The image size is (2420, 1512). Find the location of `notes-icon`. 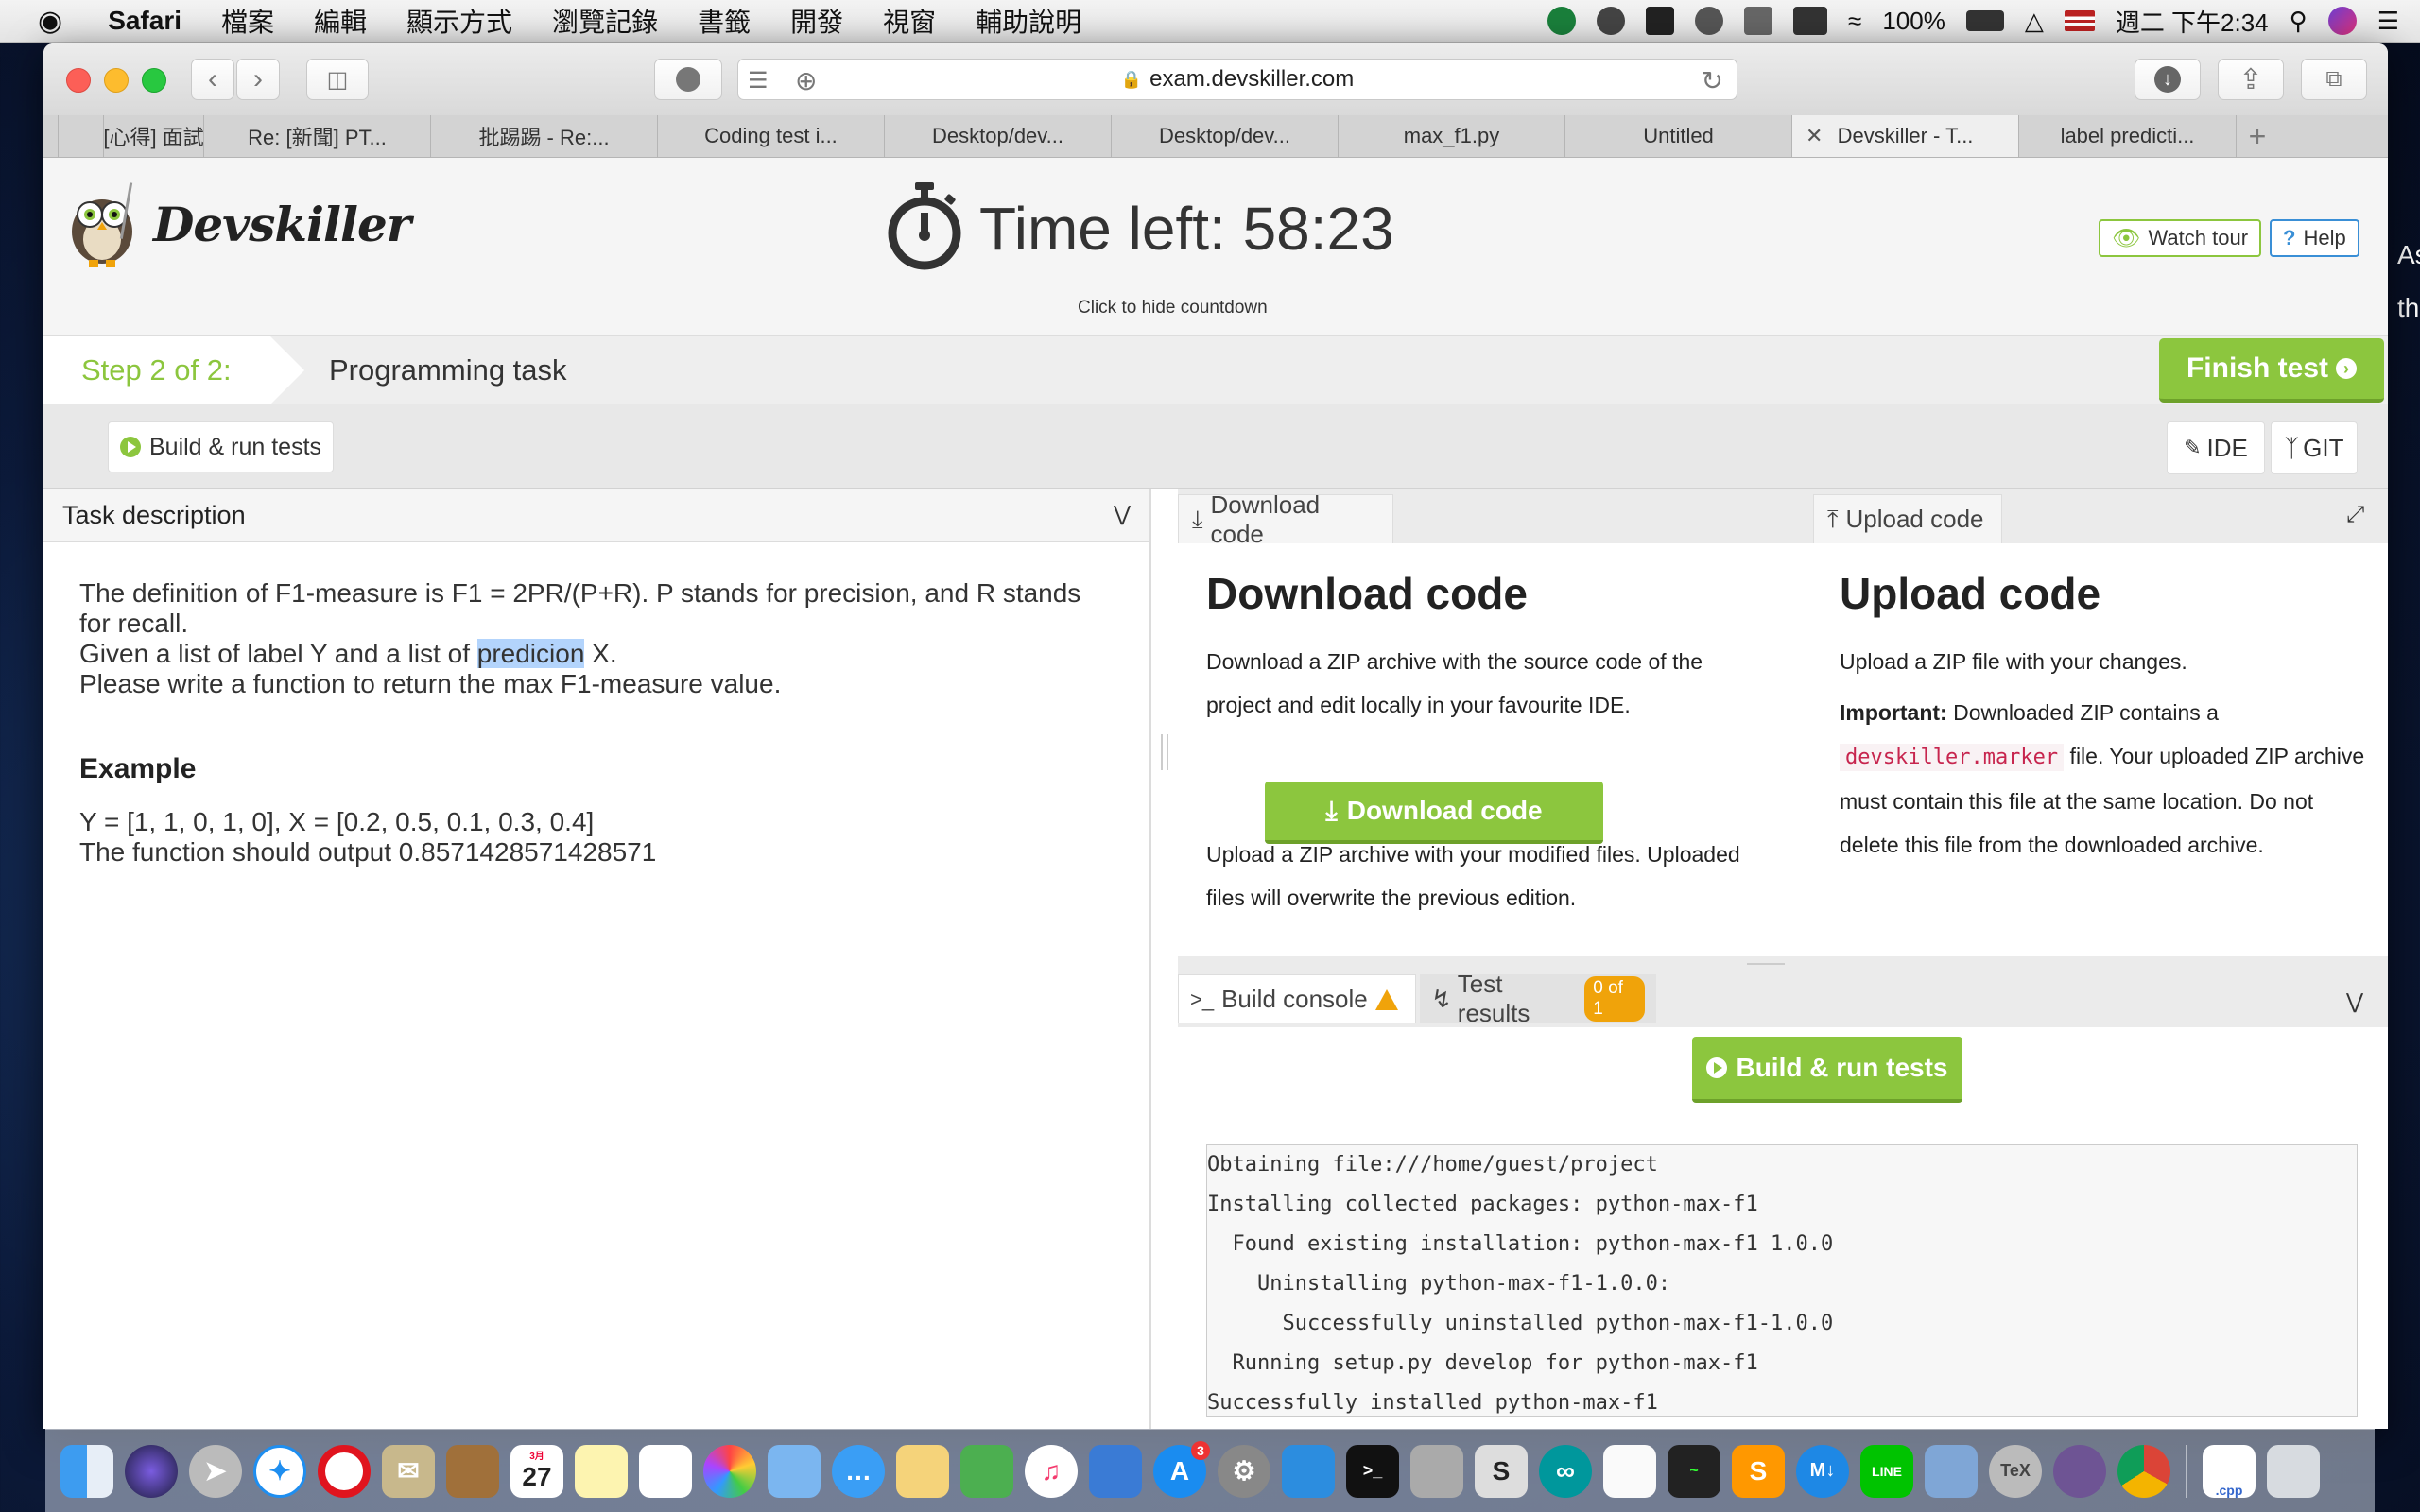

notes-icon is located at coordinates (601, 1471).